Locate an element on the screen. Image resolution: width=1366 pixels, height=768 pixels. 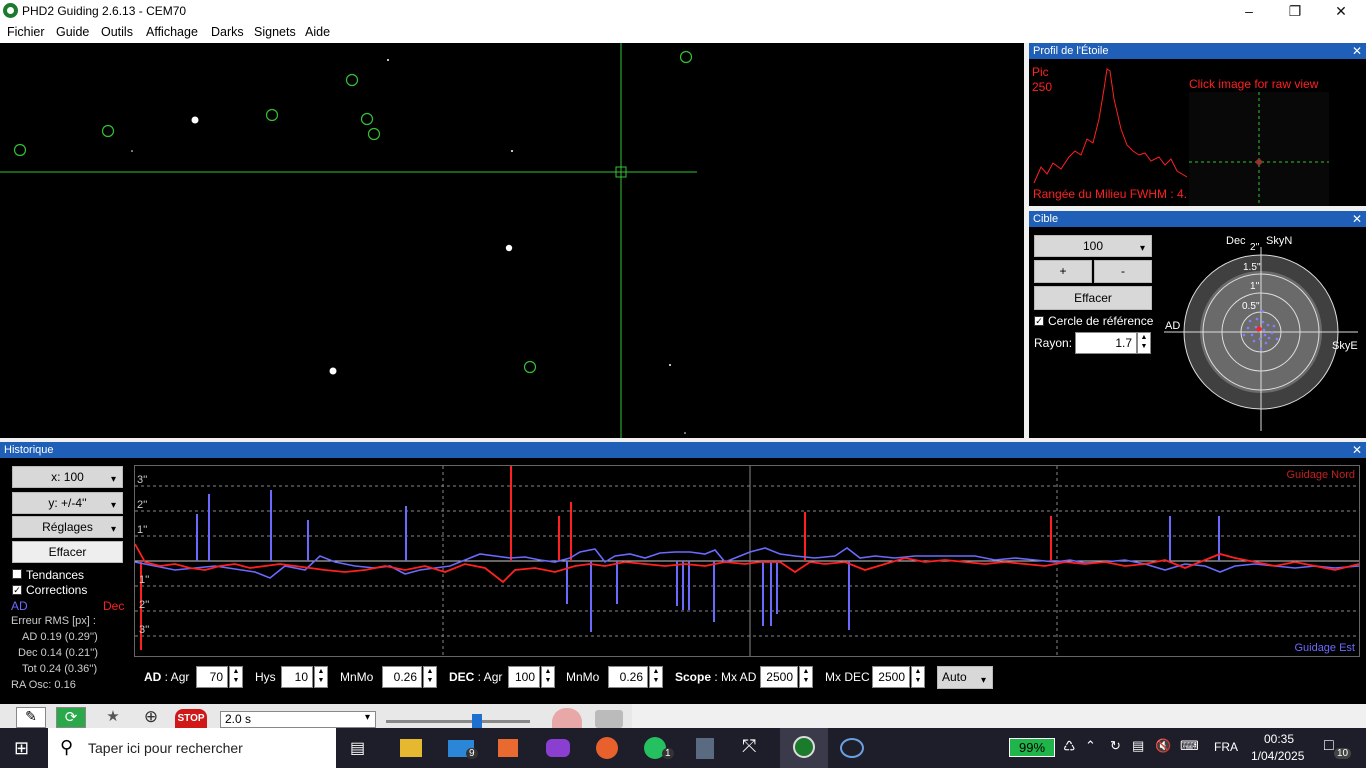
target-close-icon: ✕ is located at coordinates (1357, 219).